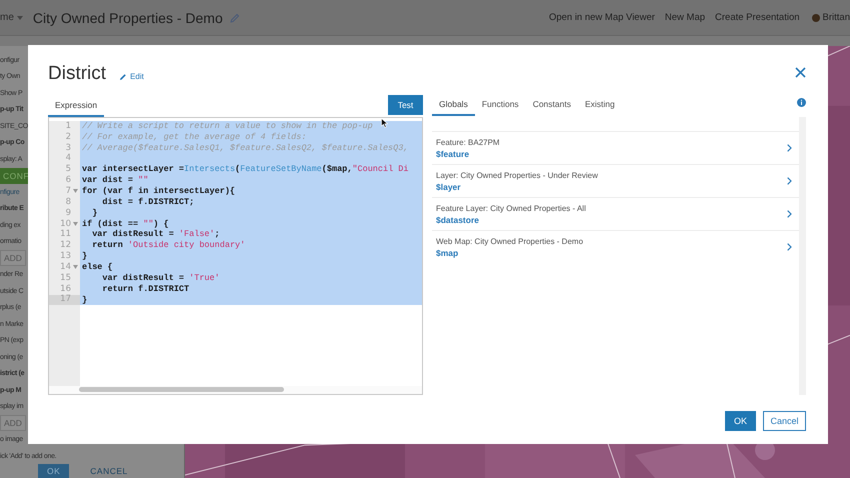 This screenshot has width=850, height=478. Describe the element at coordinates (68, 148) in the screenshot. I see `line-number: 3` at that location.